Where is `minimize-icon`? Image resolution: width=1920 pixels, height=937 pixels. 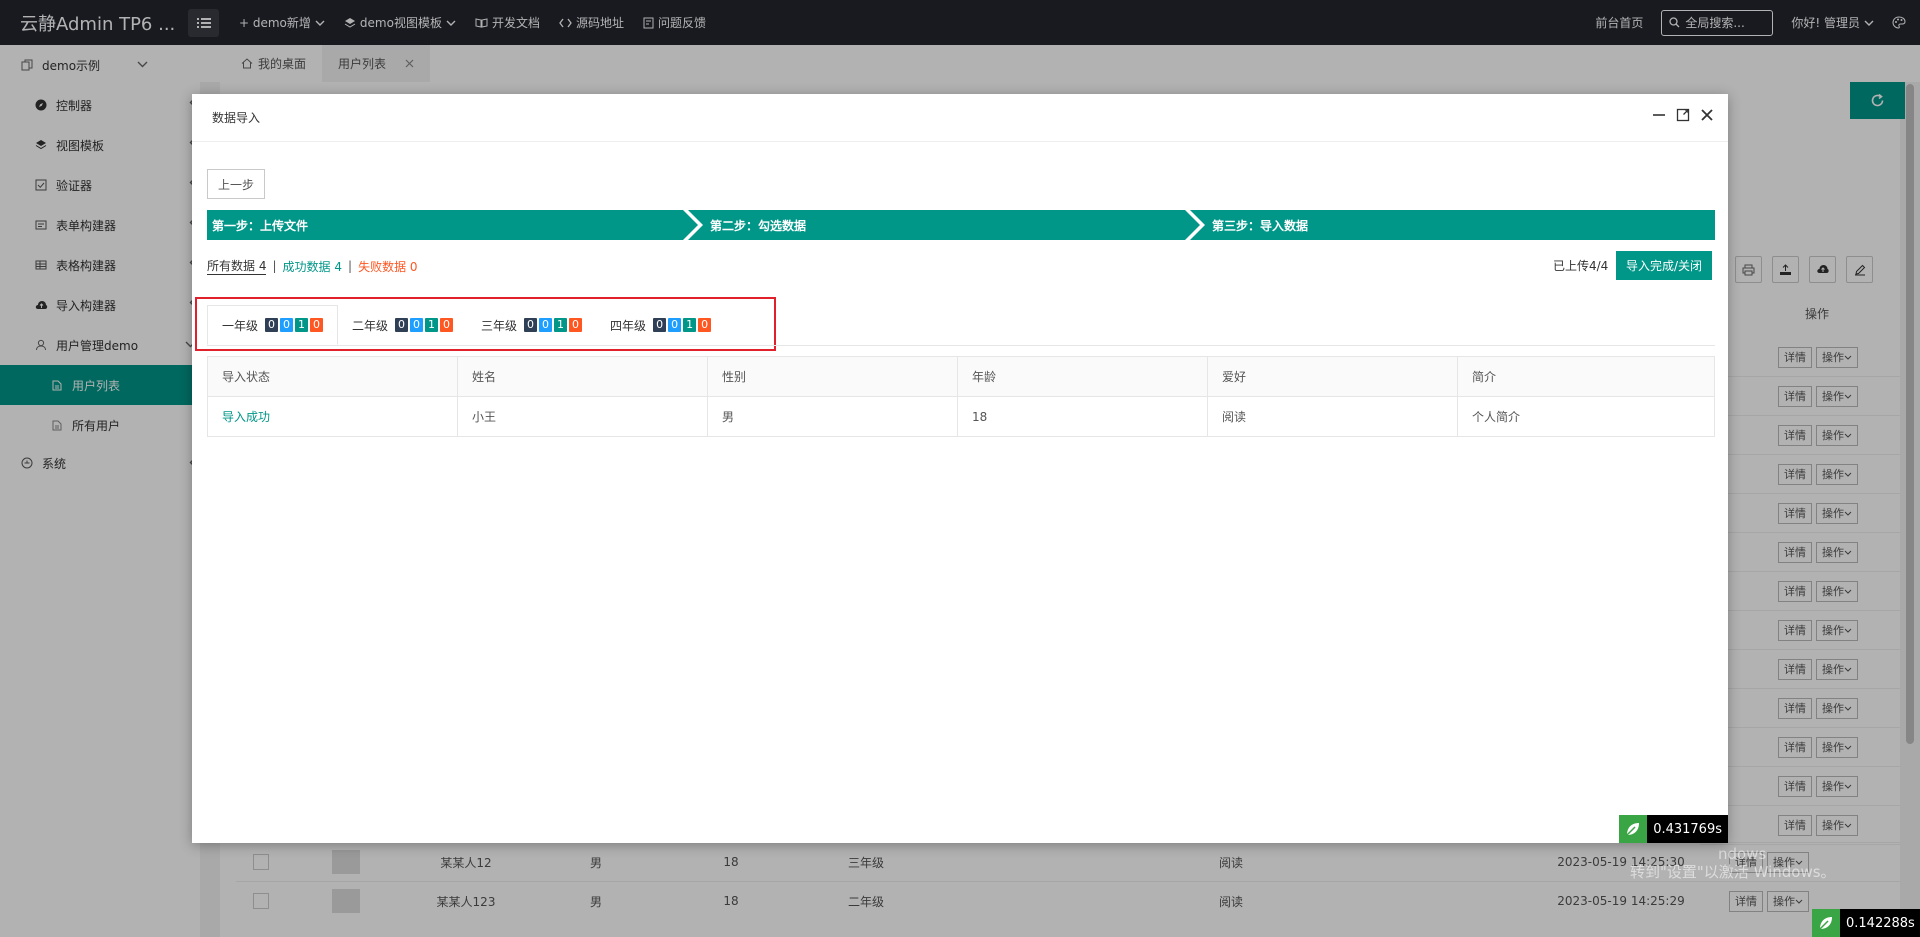
minimize-icon is located at coordinates (1659, 115).